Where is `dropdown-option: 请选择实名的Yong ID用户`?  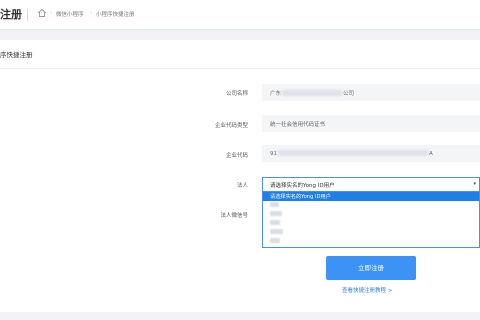
dropdown-option: 请选择实名的Yong ID用户 is located at coordinates (371, 196).